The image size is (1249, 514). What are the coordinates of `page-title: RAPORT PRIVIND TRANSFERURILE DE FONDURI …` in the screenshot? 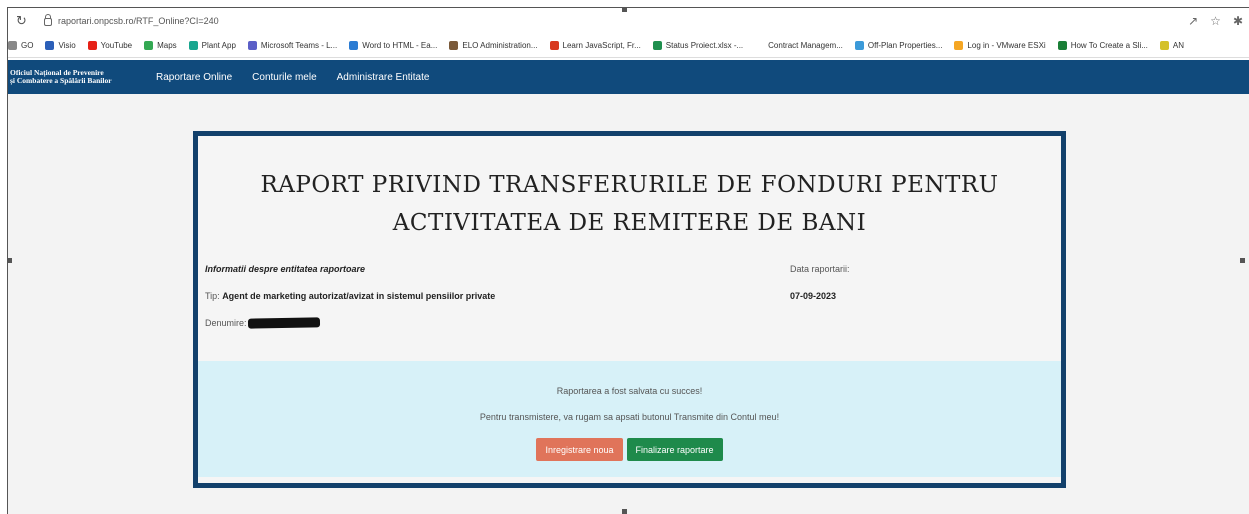 It's located at (629, 204).